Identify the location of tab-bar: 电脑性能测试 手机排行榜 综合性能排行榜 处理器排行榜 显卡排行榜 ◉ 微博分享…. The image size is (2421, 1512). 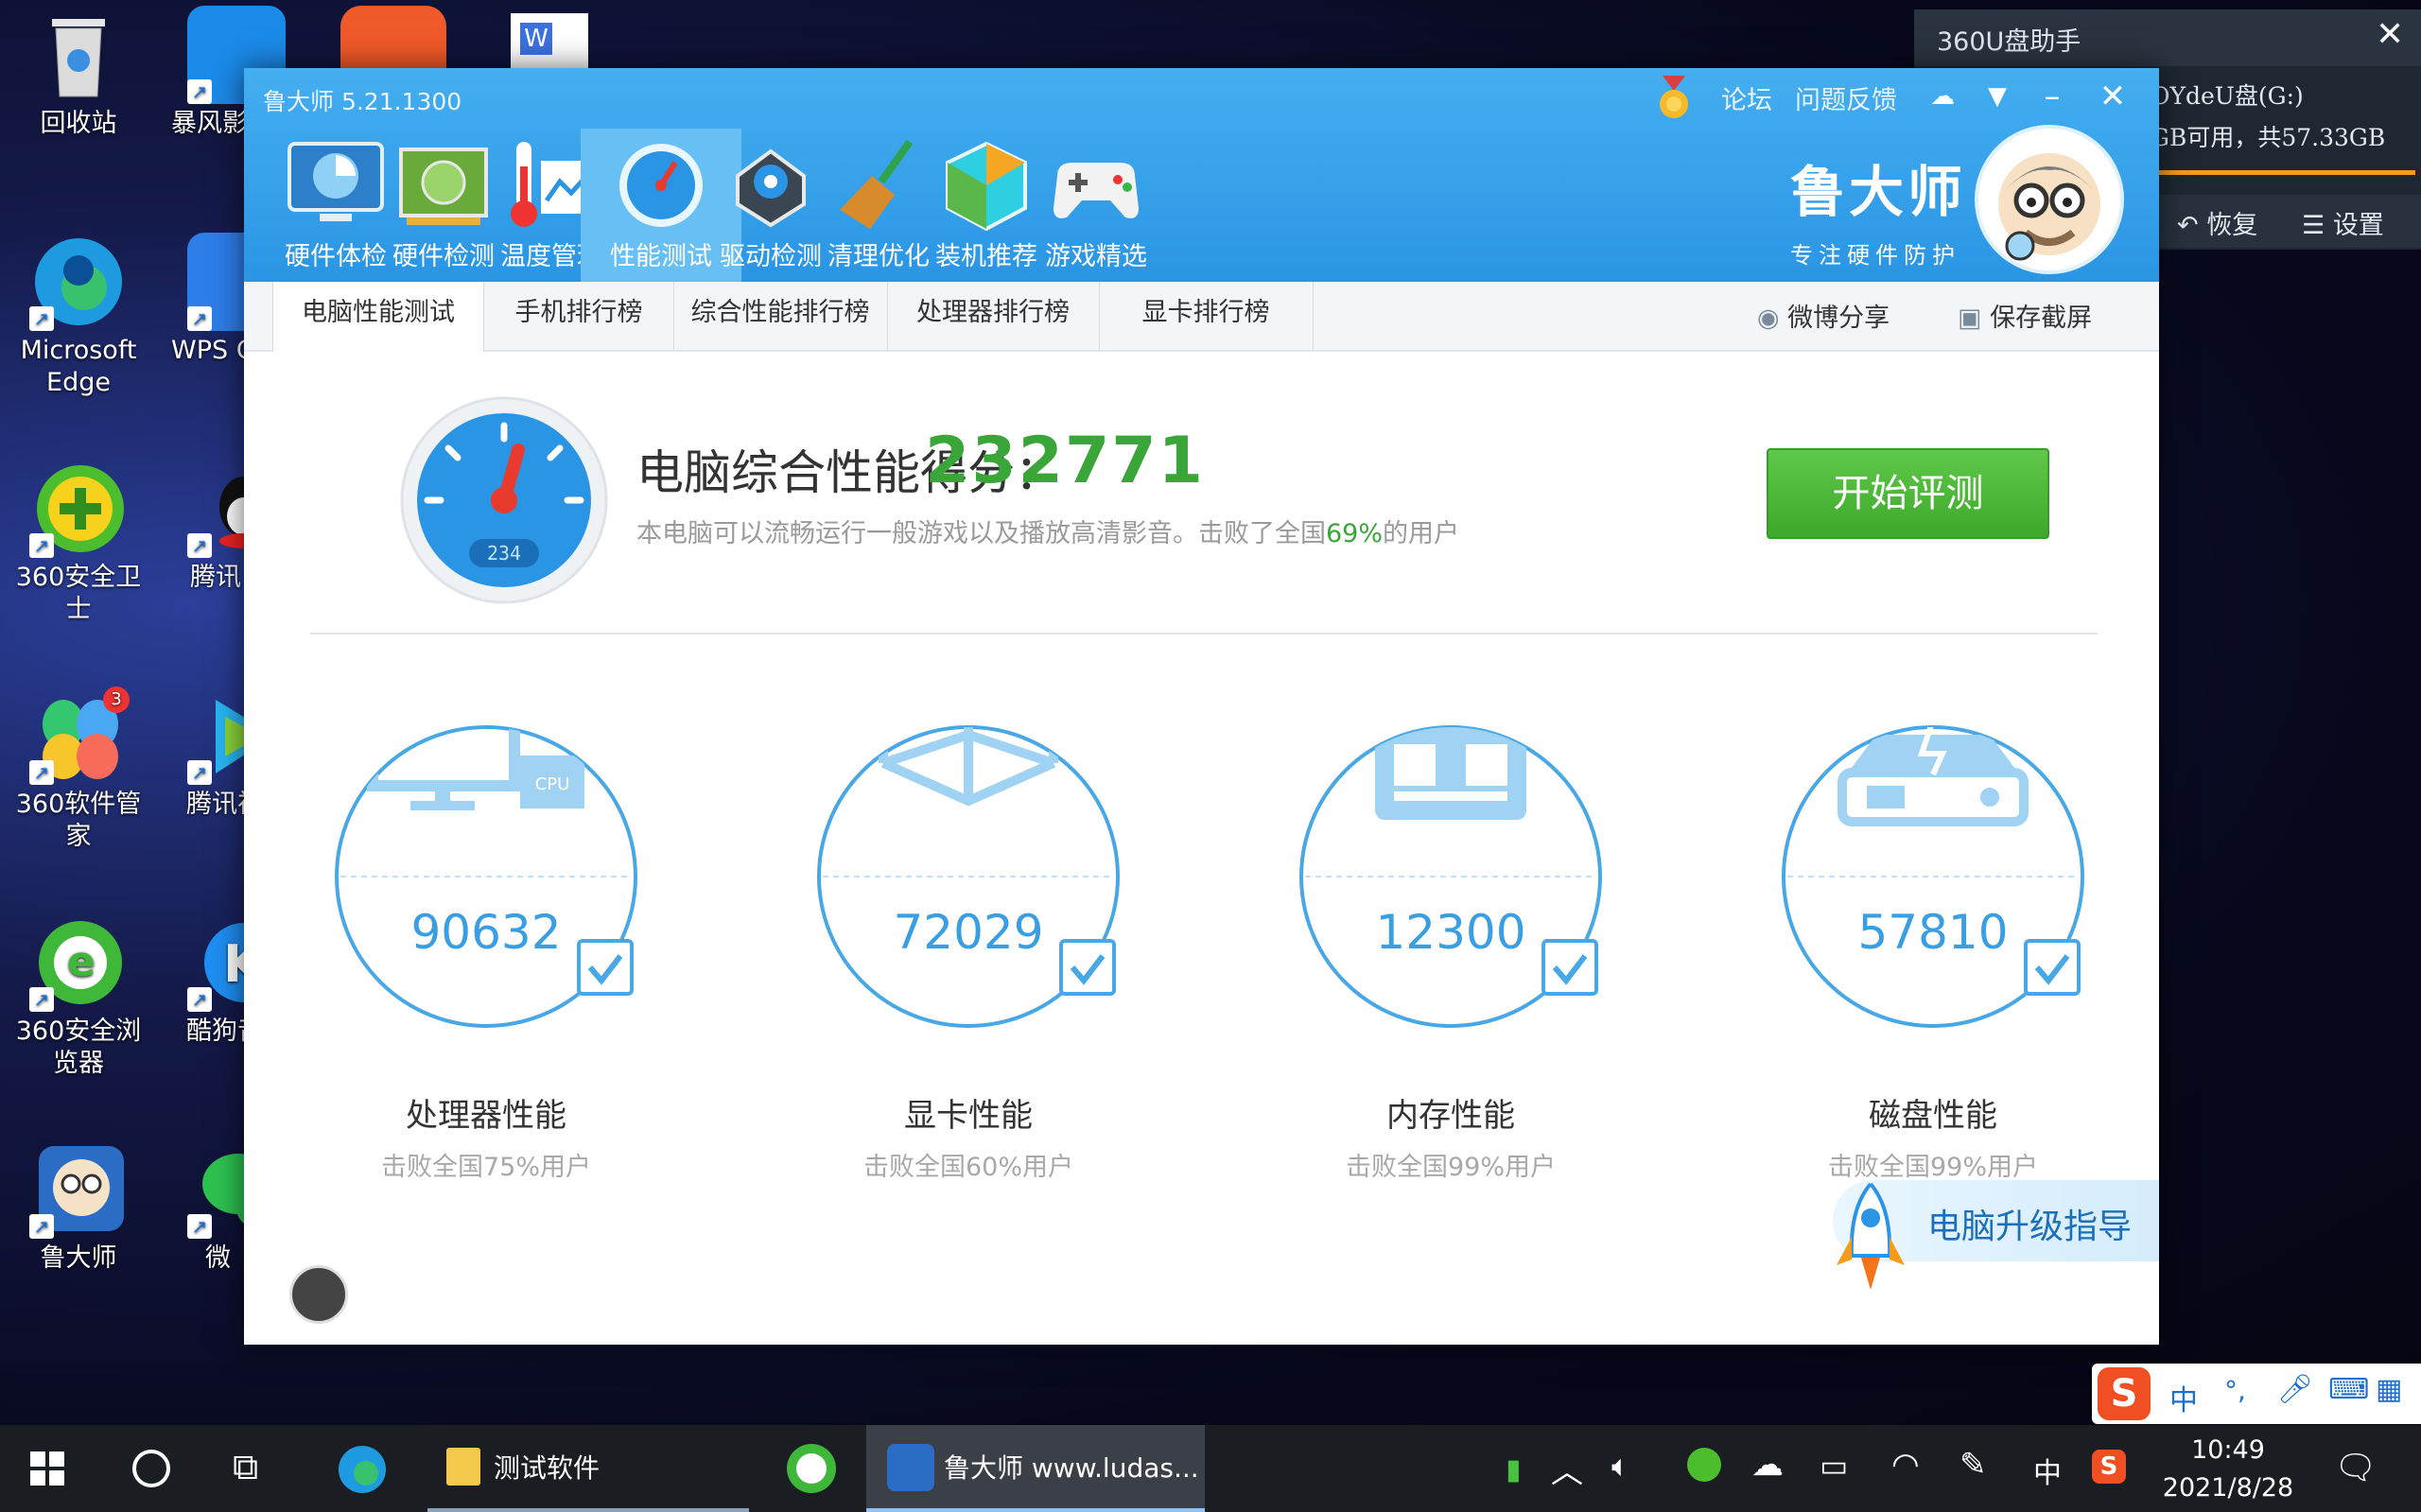
(1201, 317).